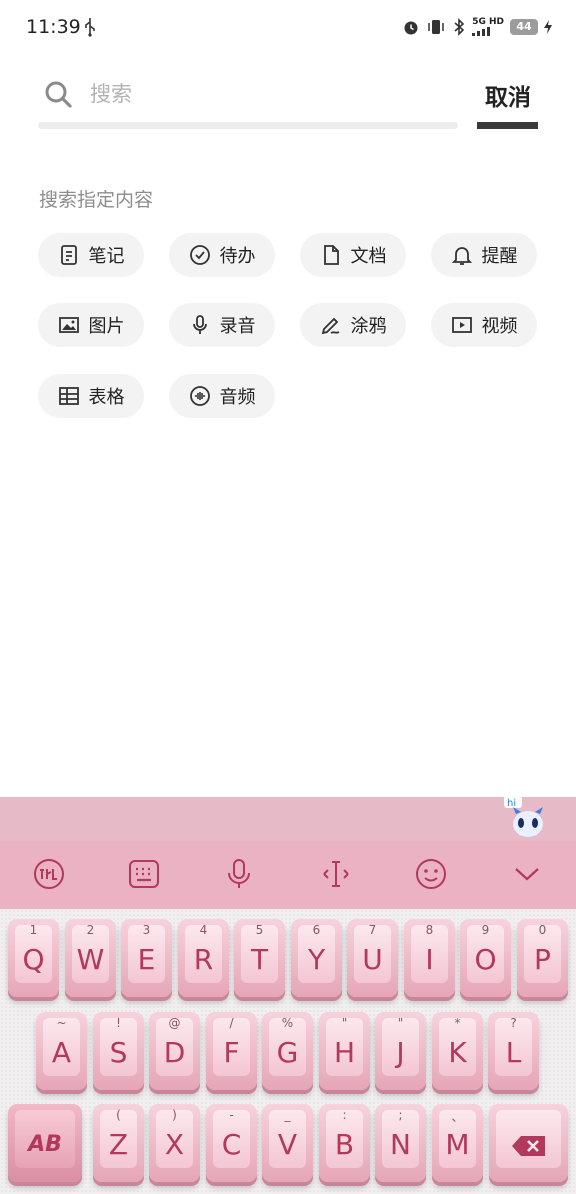  Describe the element at coordinates (548, 27) in the screenshot. I see `charging-icon` at that location.